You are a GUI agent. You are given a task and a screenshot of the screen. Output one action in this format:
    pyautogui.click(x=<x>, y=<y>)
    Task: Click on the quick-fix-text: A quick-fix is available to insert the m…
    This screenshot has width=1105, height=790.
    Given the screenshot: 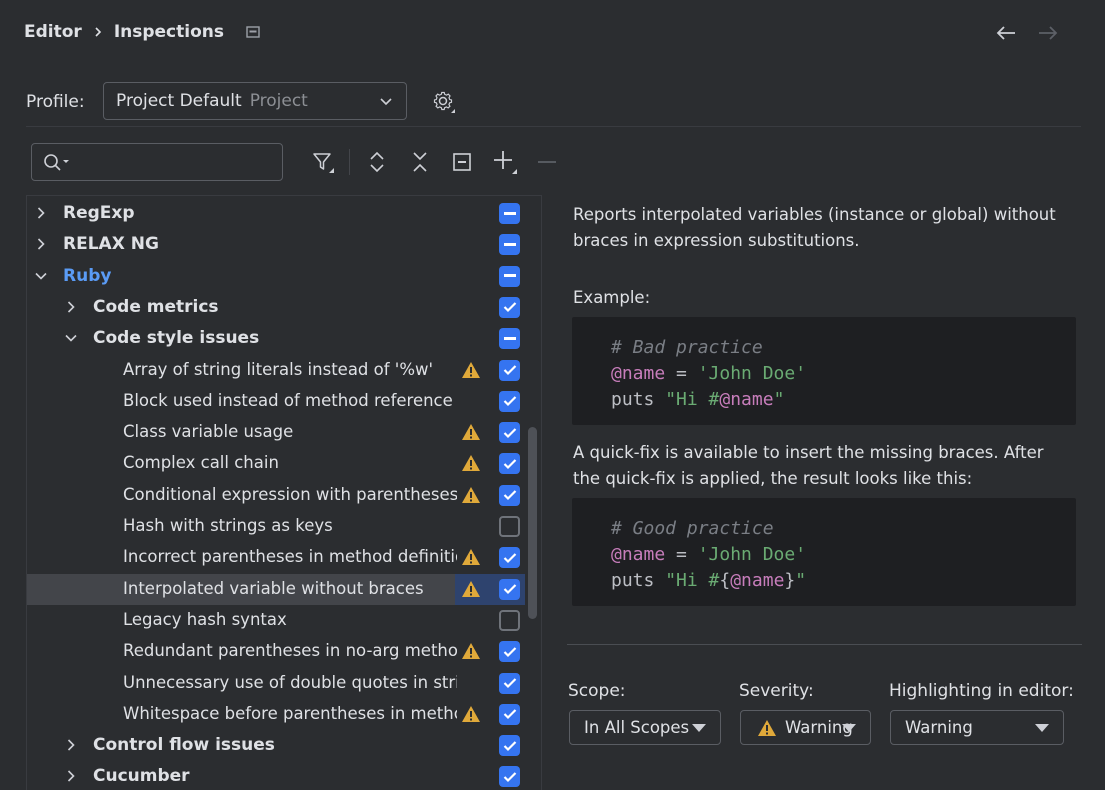 What is the action you would take?
    pyautogui.click(x=808, y=465)
    